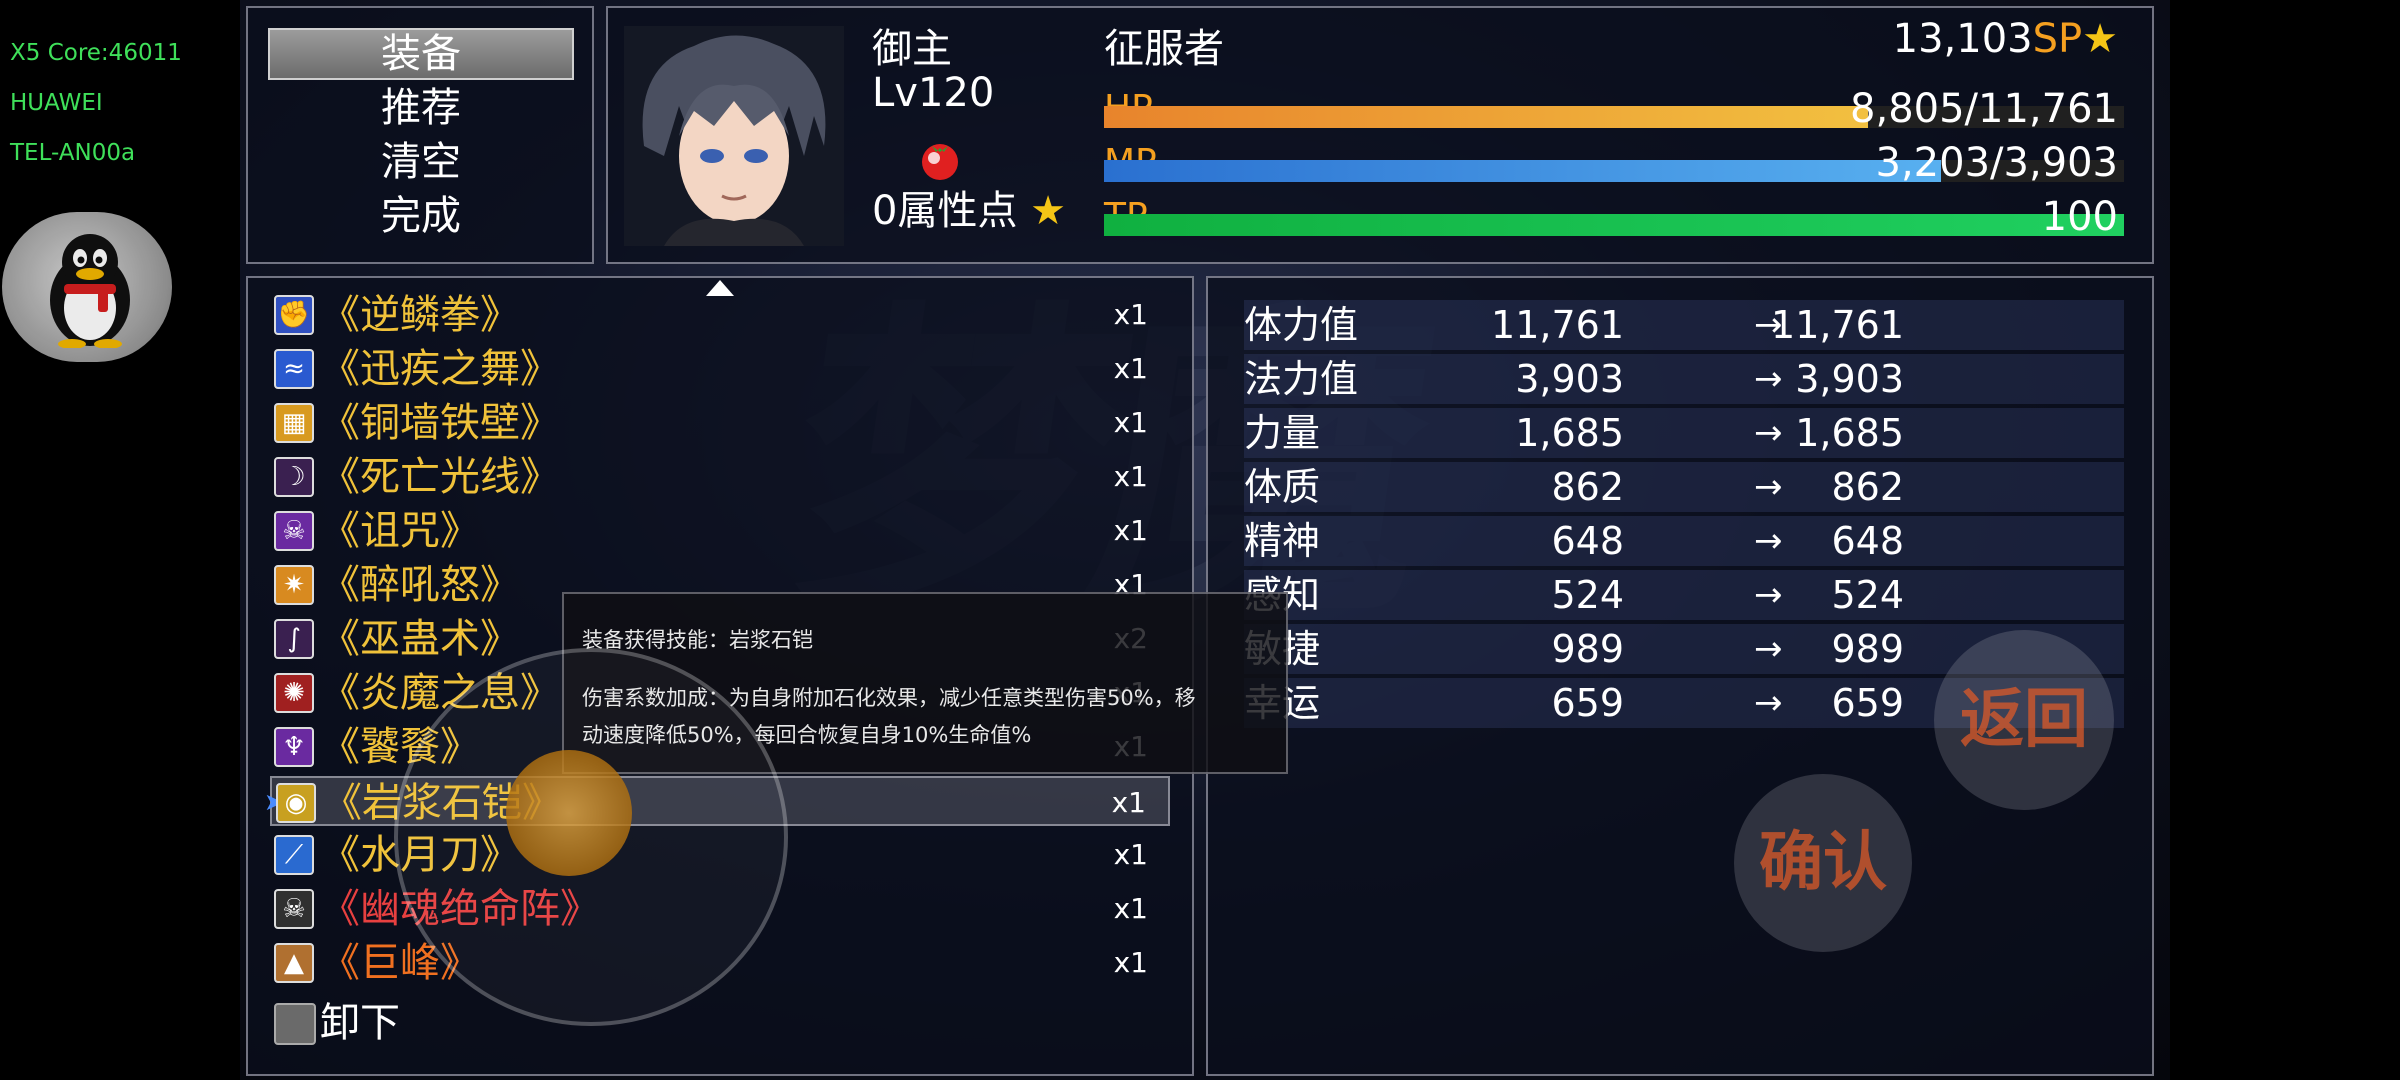 This screenshot has width=2400, height=1080. Describe the element at coordinates (940, 162) in the screenshot. I see `tomato-icon` at that location.